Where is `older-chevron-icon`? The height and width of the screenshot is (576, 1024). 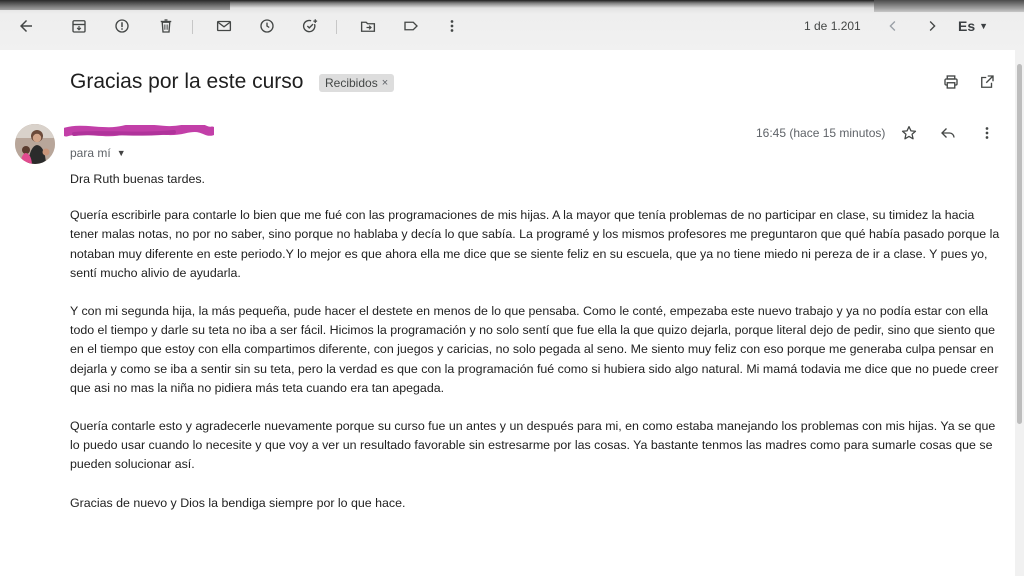
older-chevron-icon is located at coordinates (932, 26).